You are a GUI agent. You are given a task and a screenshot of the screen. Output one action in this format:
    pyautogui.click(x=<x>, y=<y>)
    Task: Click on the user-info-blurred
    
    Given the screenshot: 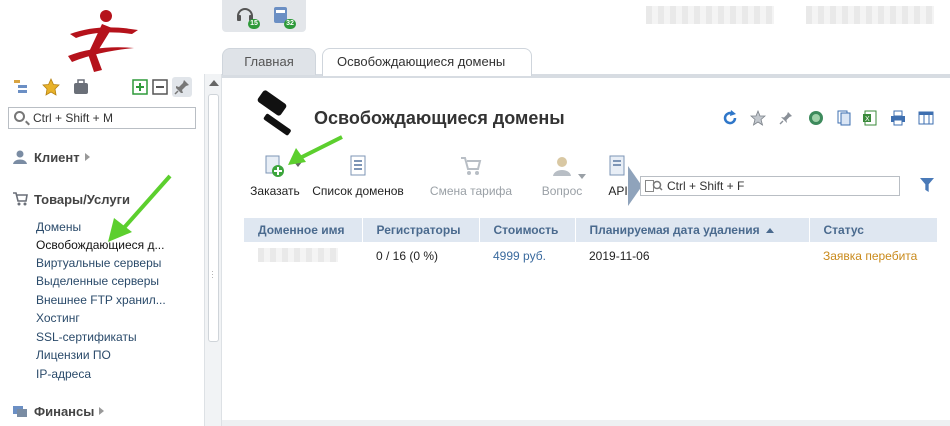 What is the action you would take?
    pyautogui.click(x=710, y=15)
    